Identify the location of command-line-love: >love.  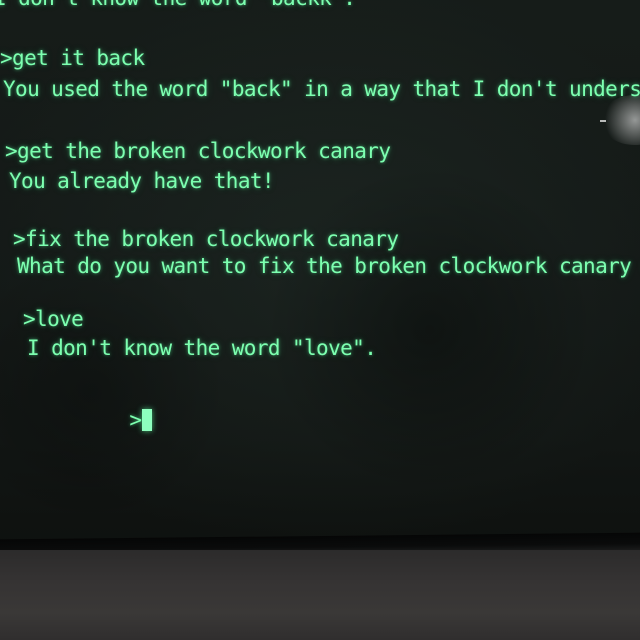
(53, 319).